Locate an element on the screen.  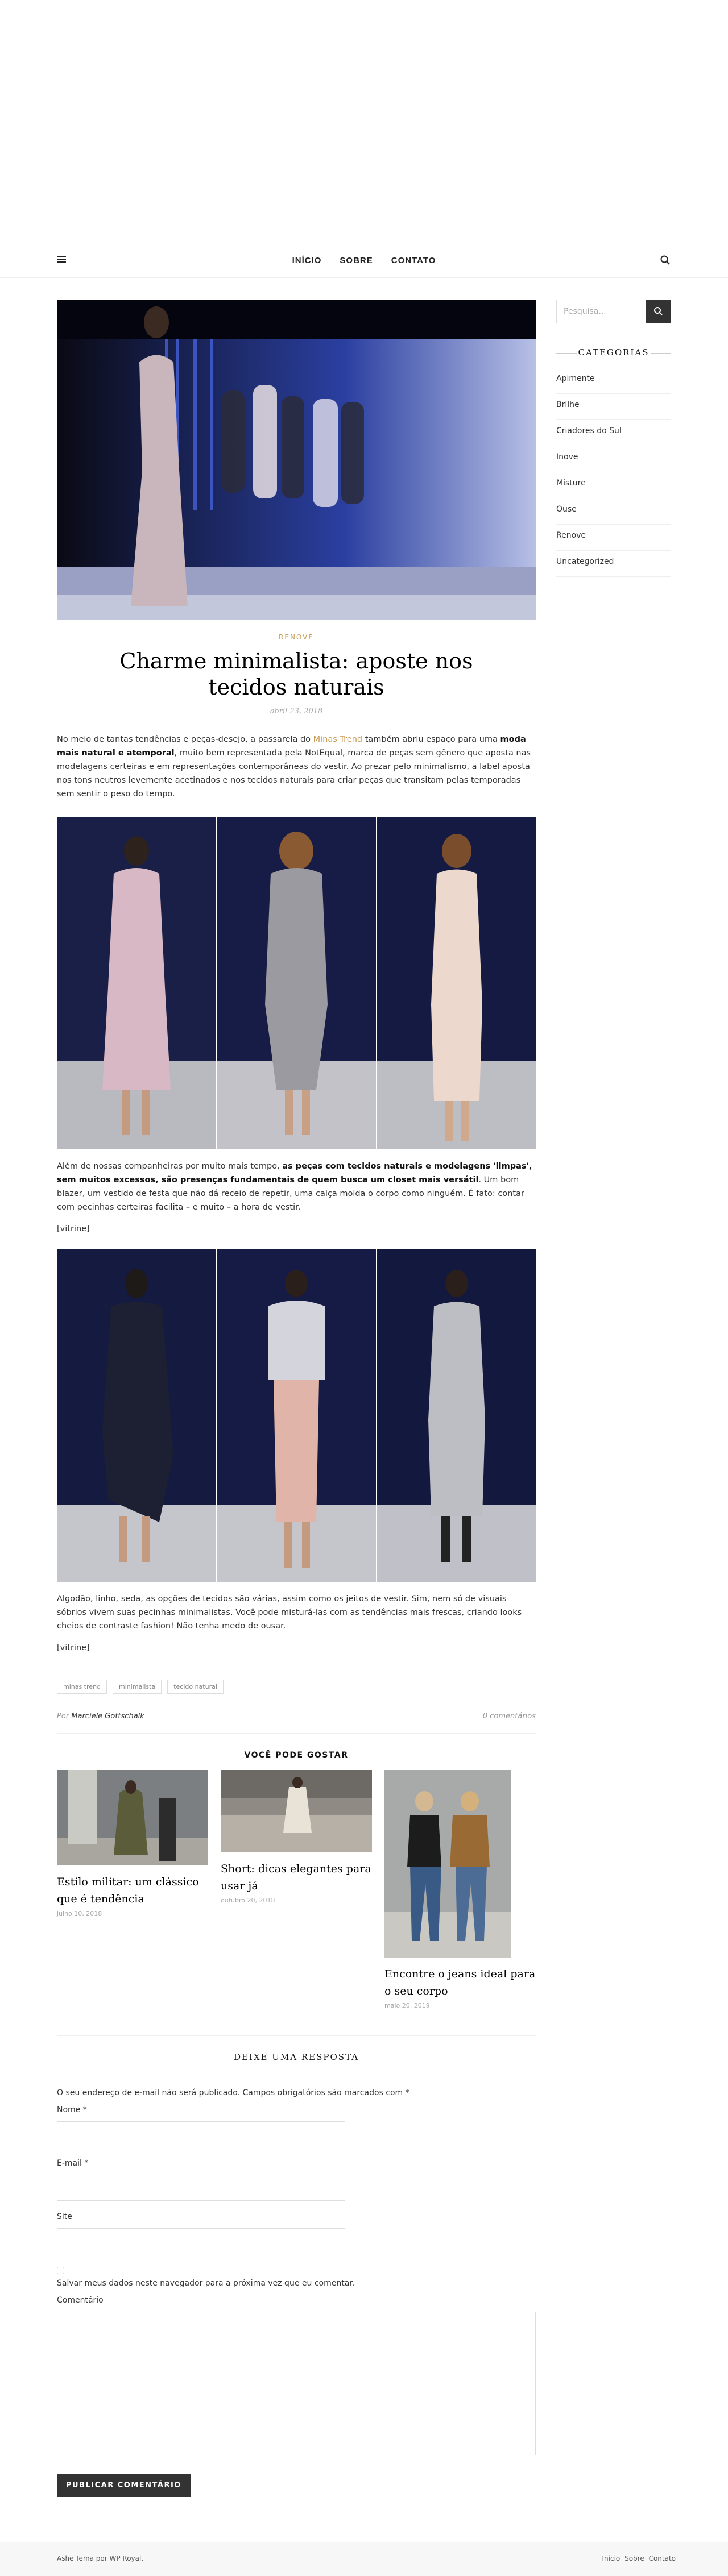
footer-credit: Ashe Tema por WP Royal. is located at coordinates (100, 2558).